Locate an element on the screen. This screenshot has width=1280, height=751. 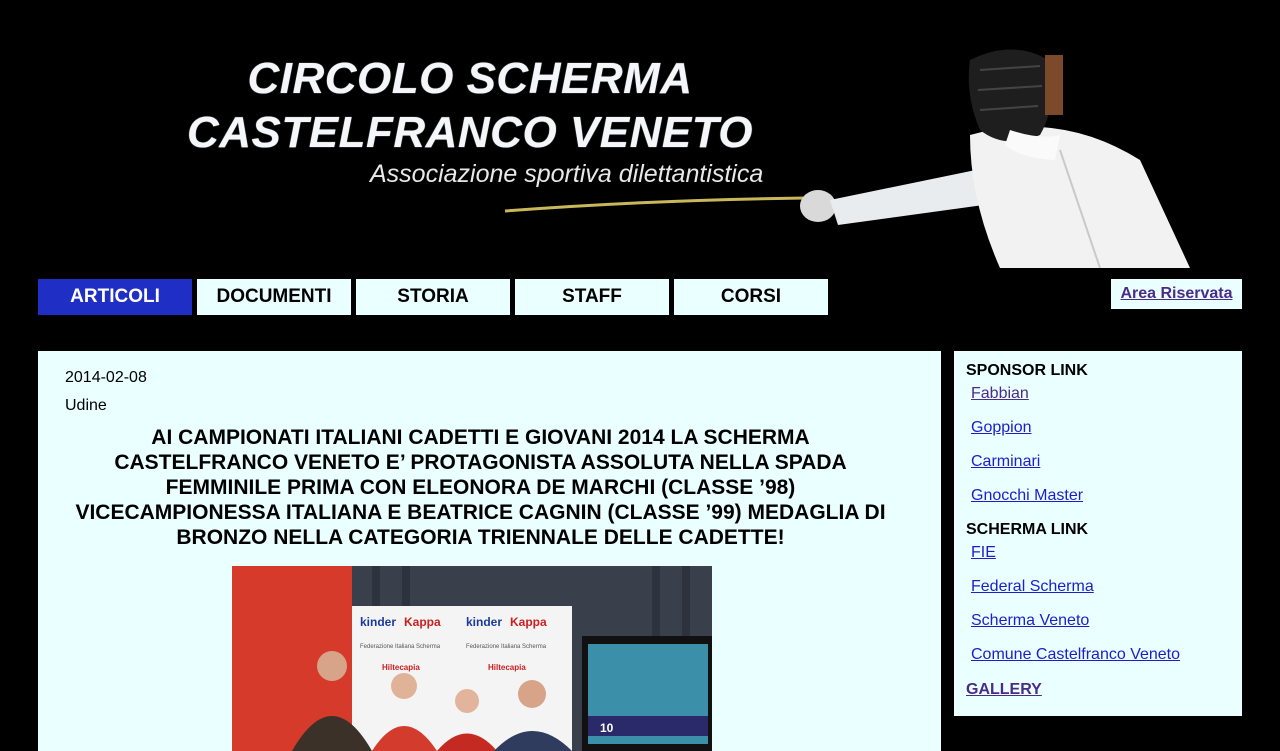
photo-text-kinder-2: kinder is located at coordinates (484, 622).